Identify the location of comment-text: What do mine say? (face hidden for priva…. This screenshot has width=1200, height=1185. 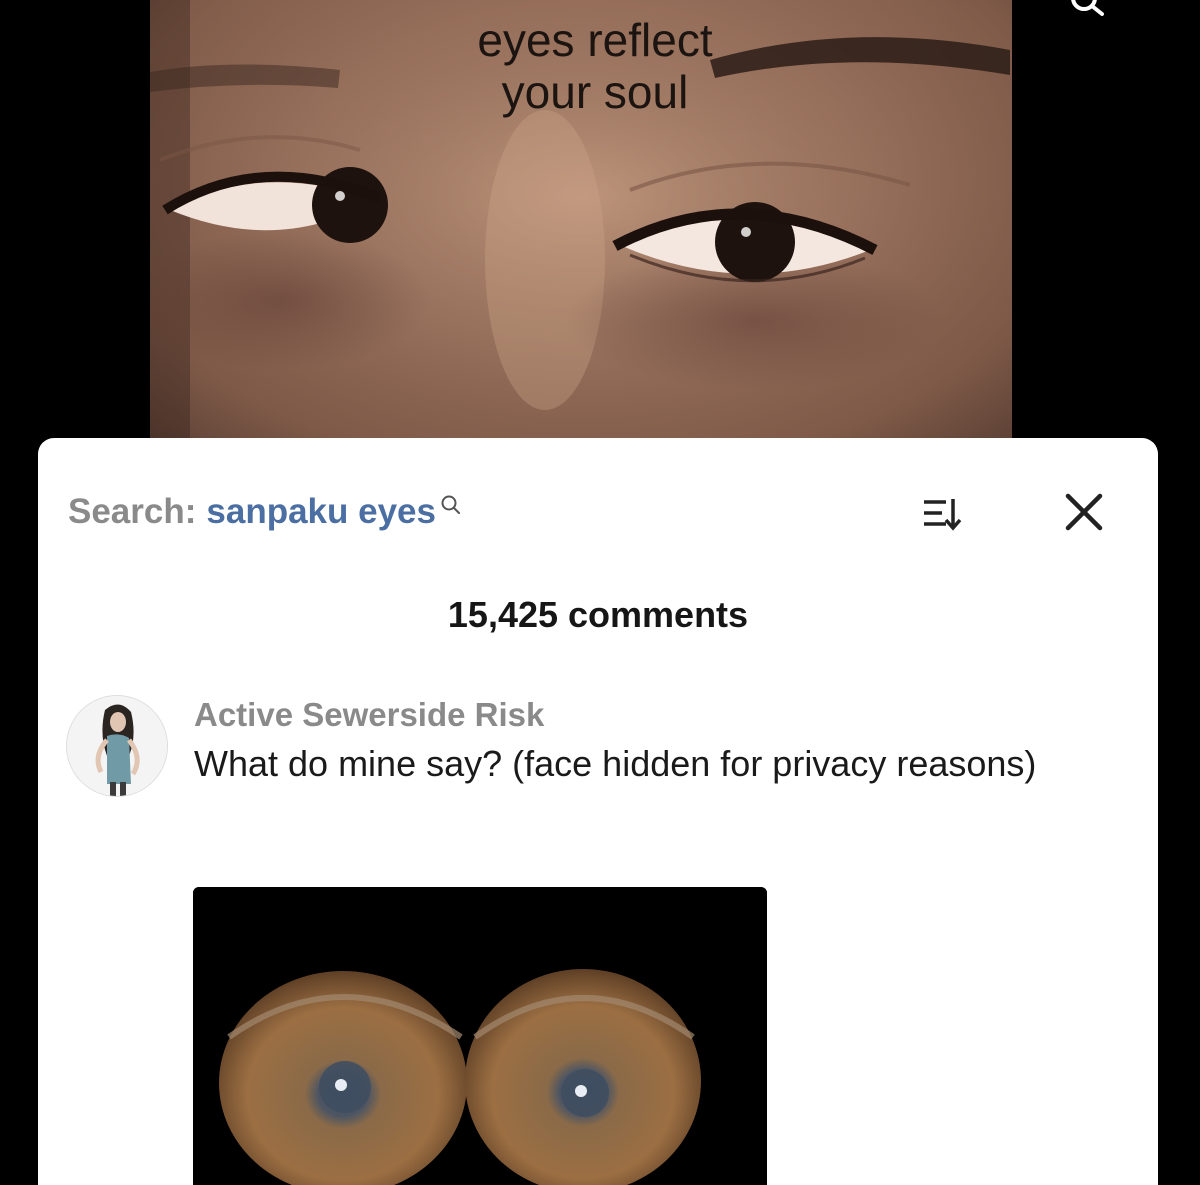
(615, 763).